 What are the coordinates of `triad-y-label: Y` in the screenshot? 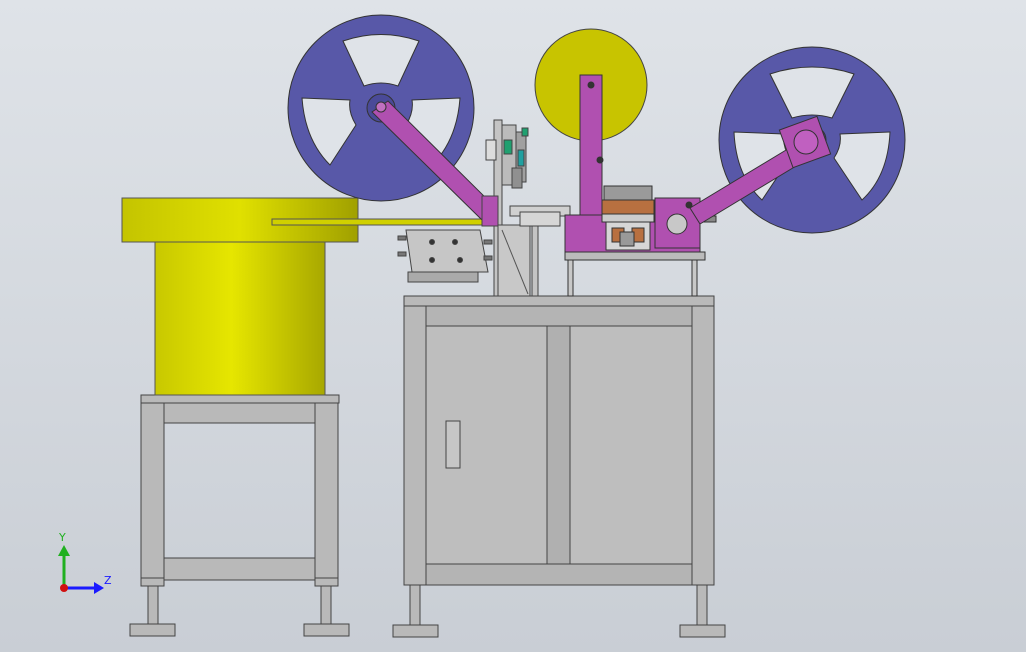 It's located at (62, 537).